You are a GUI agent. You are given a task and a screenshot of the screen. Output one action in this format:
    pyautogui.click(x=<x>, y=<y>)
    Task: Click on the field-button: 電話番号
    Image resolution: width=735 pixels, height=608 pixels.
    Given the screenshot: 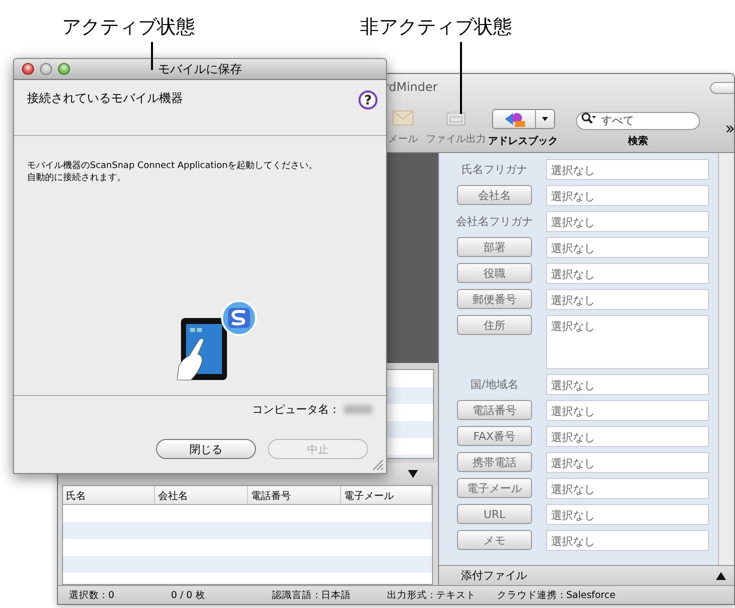 What is the action you would take?
    pyautogui.click(x=494, y=410)
    